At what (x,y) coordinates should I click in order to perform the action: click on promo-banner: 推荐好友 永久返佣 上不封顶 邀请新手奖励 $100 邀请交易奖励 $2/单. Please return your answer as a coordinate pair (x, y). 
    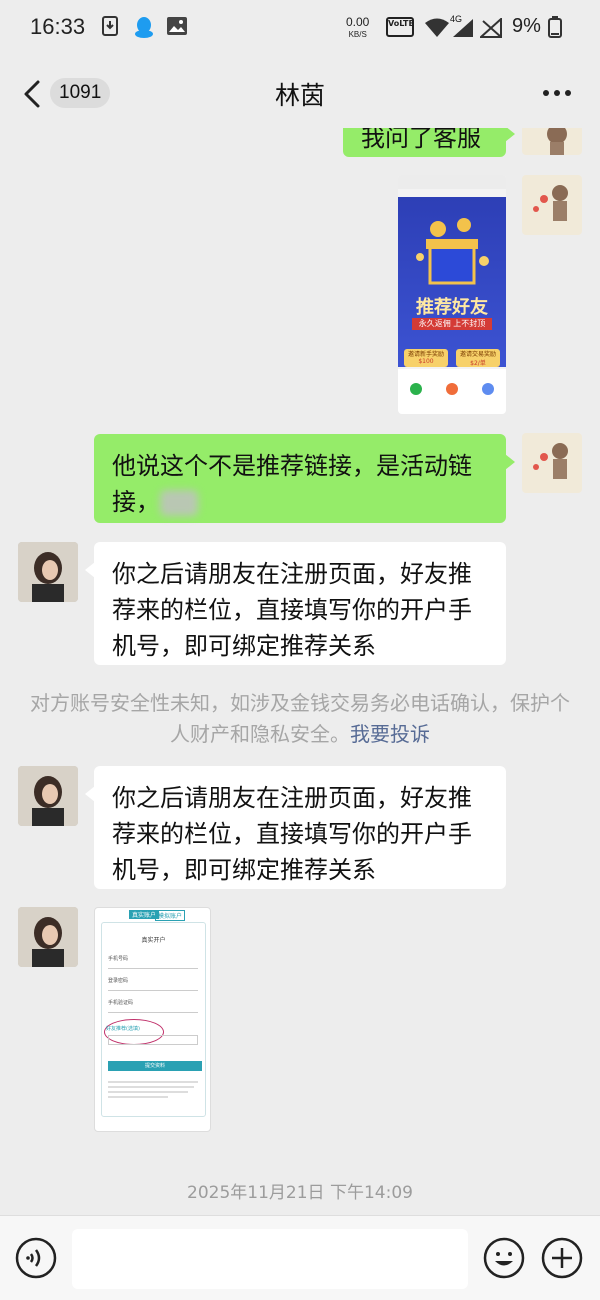
    Looking at the image, I should click on (452, 282).